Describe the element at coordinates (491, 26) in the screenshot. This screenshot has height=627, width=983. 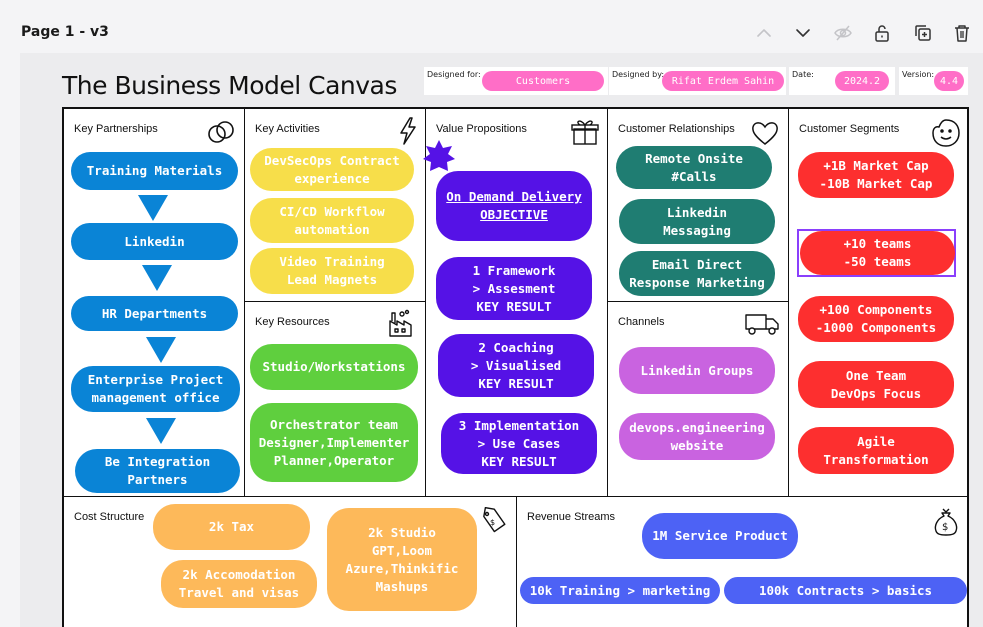
I see `frame-toolbar: Page 1 - v3` at that location.